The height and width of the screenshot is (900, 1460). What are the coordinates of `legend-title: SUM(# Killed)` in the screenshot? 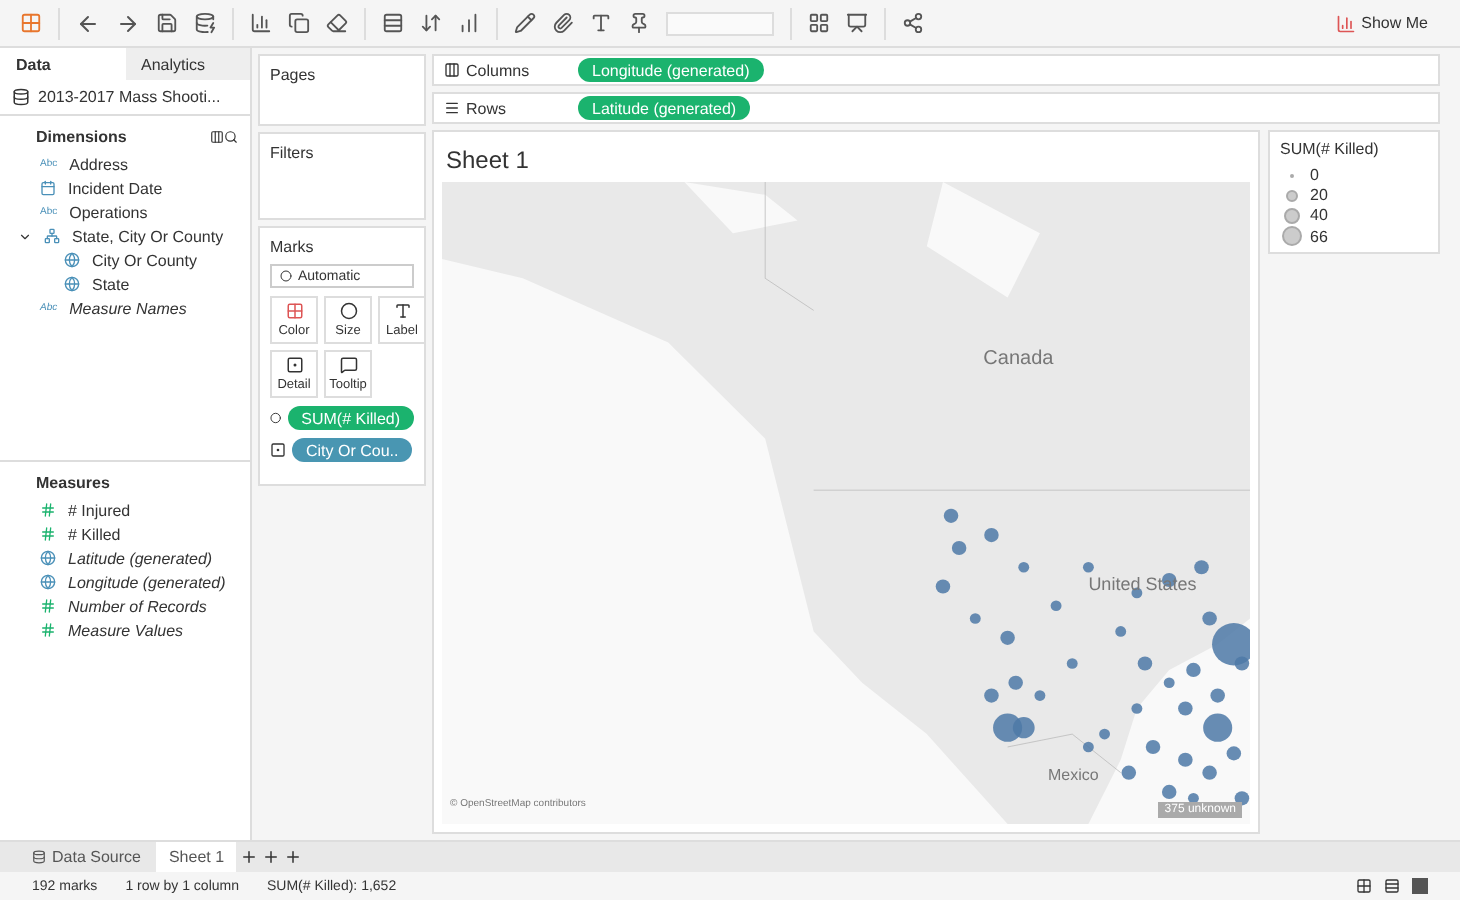 It's located at (1330, 149).